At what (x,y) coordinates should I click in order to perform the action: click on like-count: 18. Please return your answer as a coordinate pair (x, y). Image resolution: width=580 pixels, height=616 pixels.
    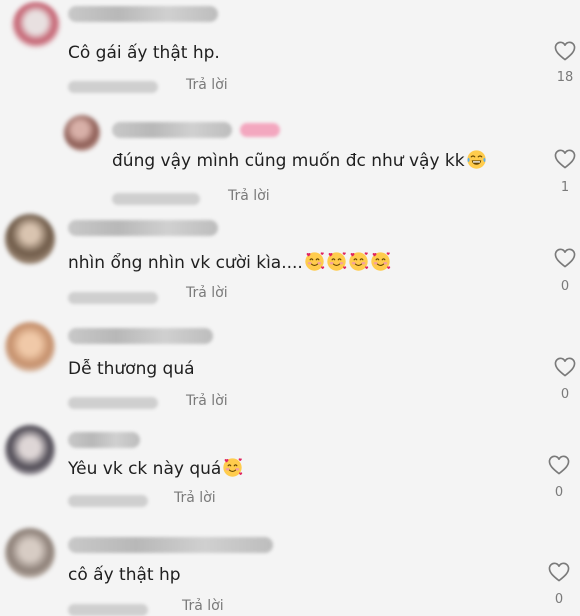
    Looking at the image, I should click on (565, 77).